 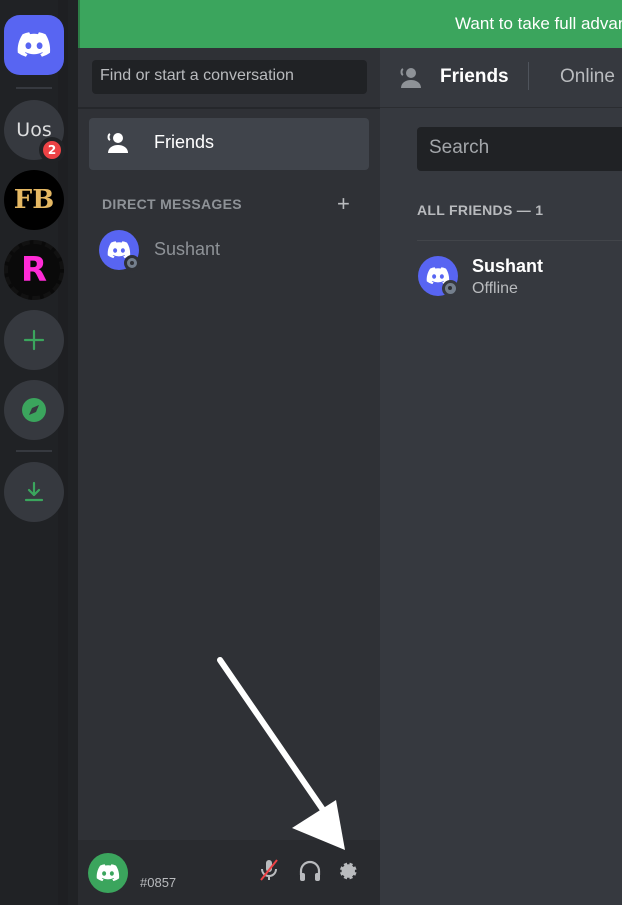 I want to click on annotation-arrow, so click(x=281, y=753).